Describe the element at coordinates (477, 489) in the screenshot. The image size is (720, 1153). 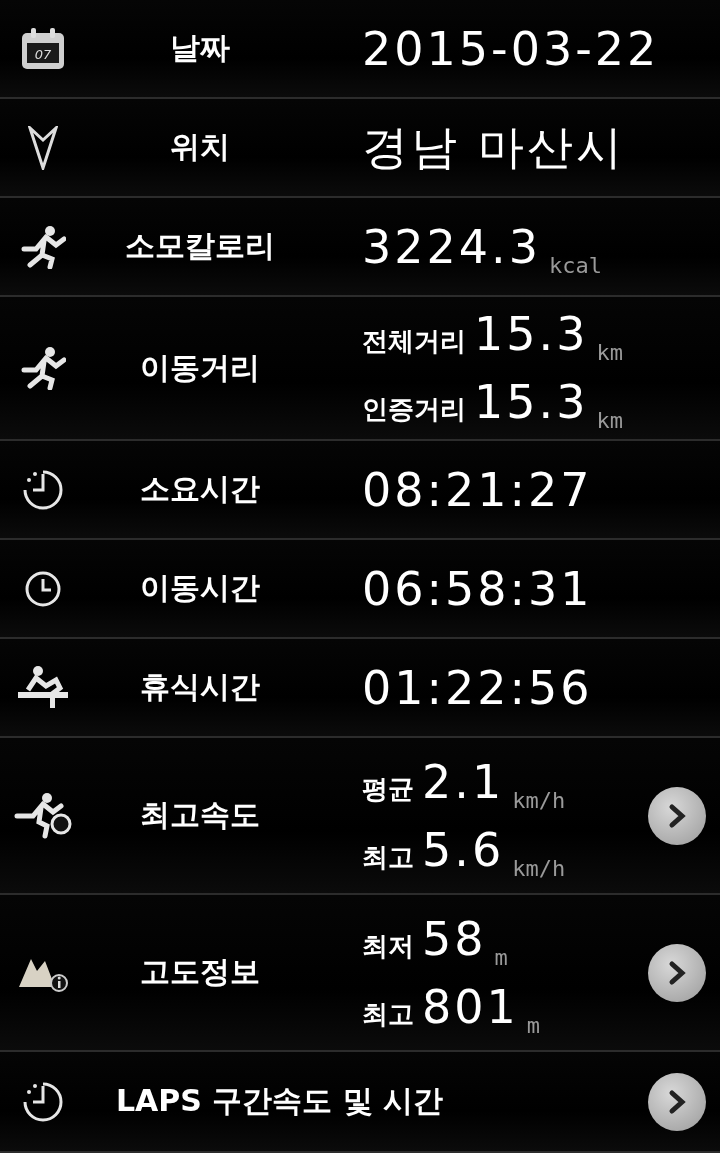
I see `value-text: 08:21:27` at that location.